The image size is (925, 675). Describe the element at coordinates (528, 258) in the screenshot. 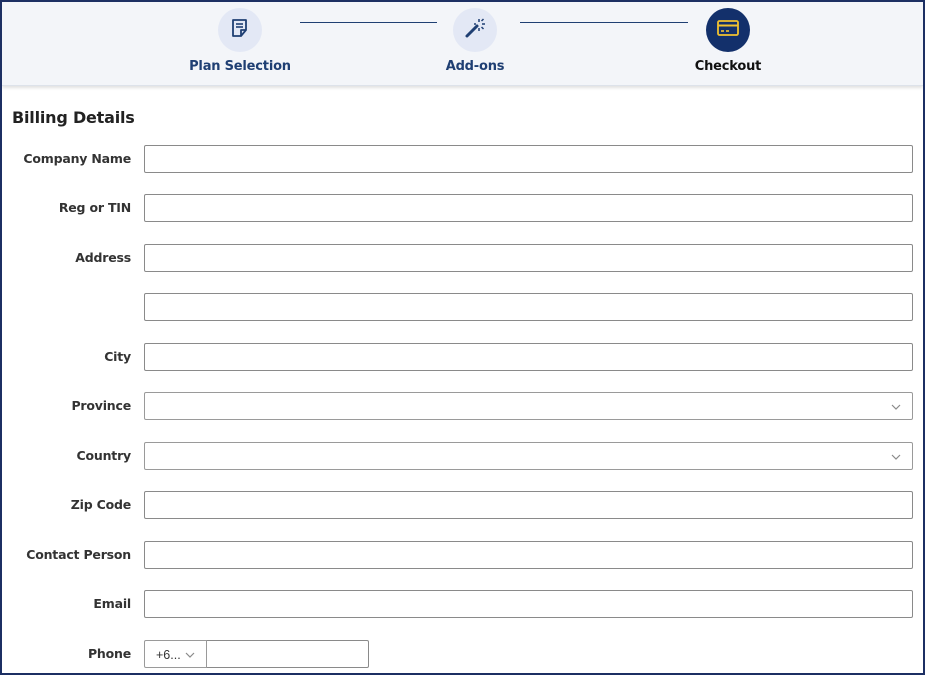

I see `address-line1-field` at that location.